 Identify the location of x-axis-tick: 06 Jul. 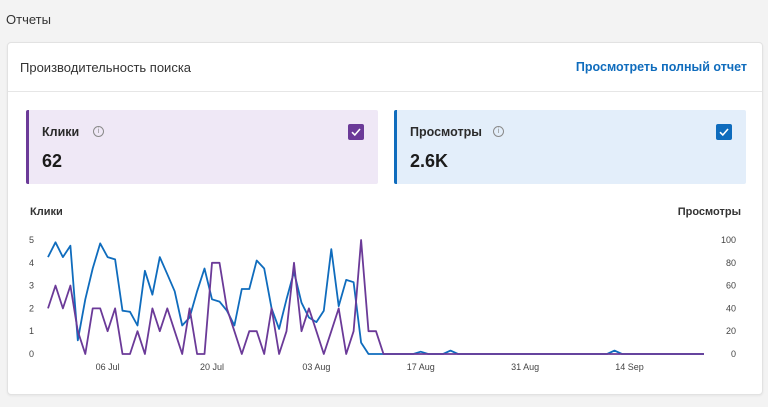
(108, 367).